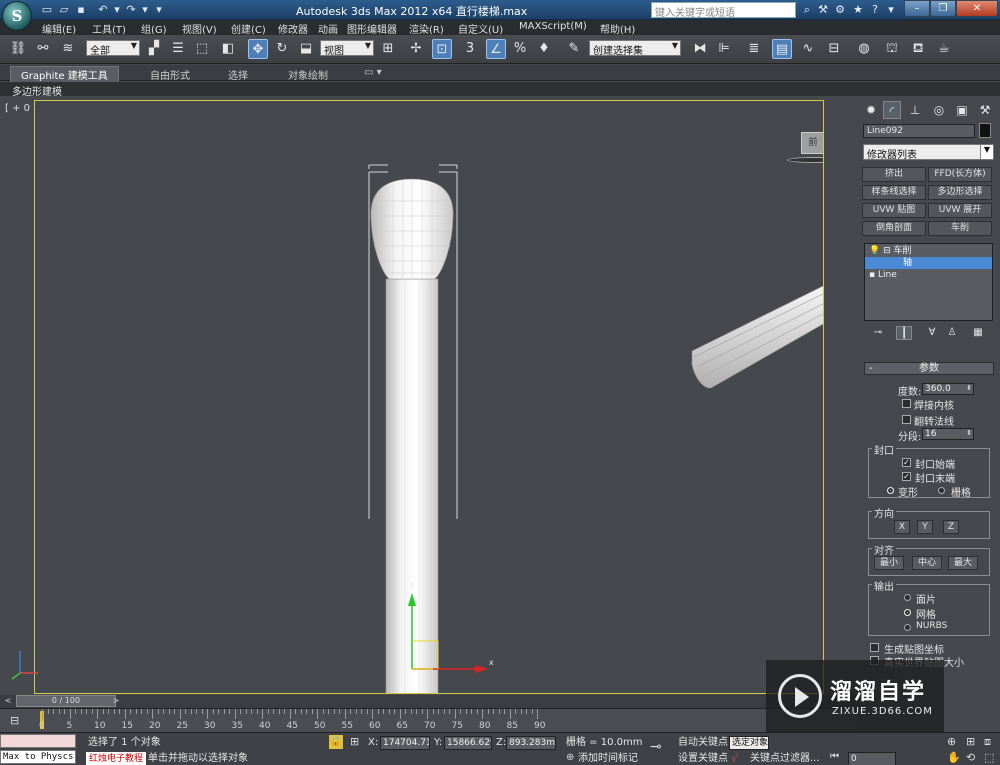 This screenshot has width=1000, height=765. Describe the element at coordinates (963, 563) in the screenshot. I see `align-max-button: 最大` at that location.